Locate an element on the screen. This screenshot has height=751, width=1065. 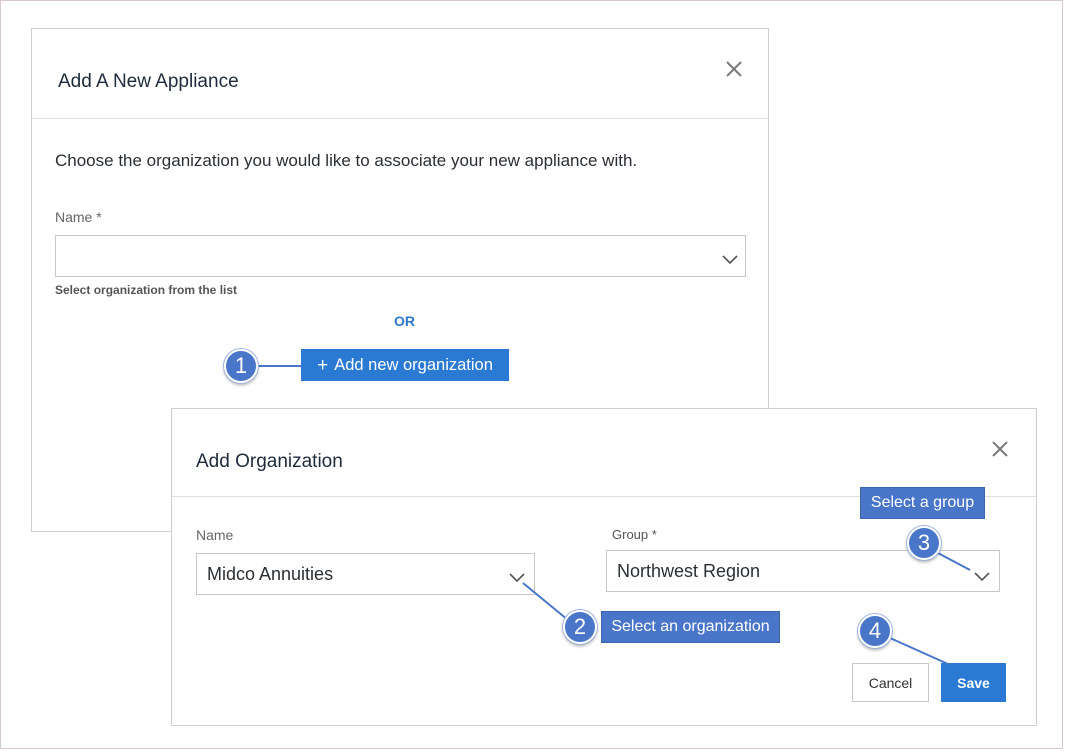
organization-select is located at coordinates (400, 256).